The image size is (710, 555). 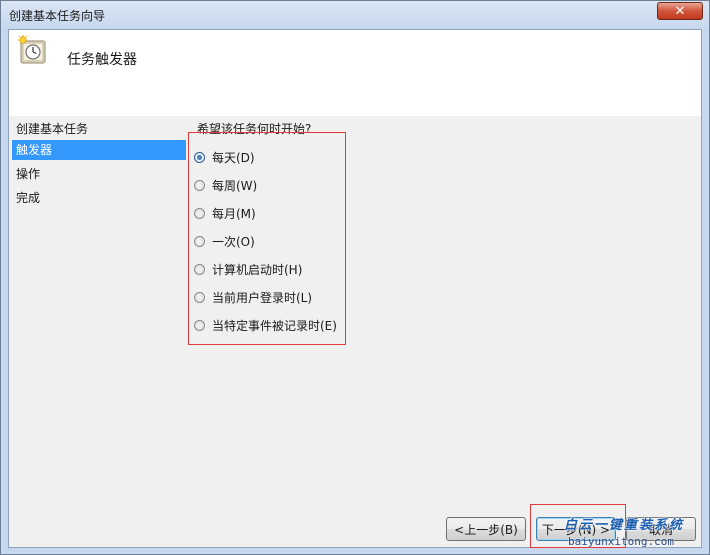 I want to click on nav-item-label: 触发器, so click(x=34, y=150).